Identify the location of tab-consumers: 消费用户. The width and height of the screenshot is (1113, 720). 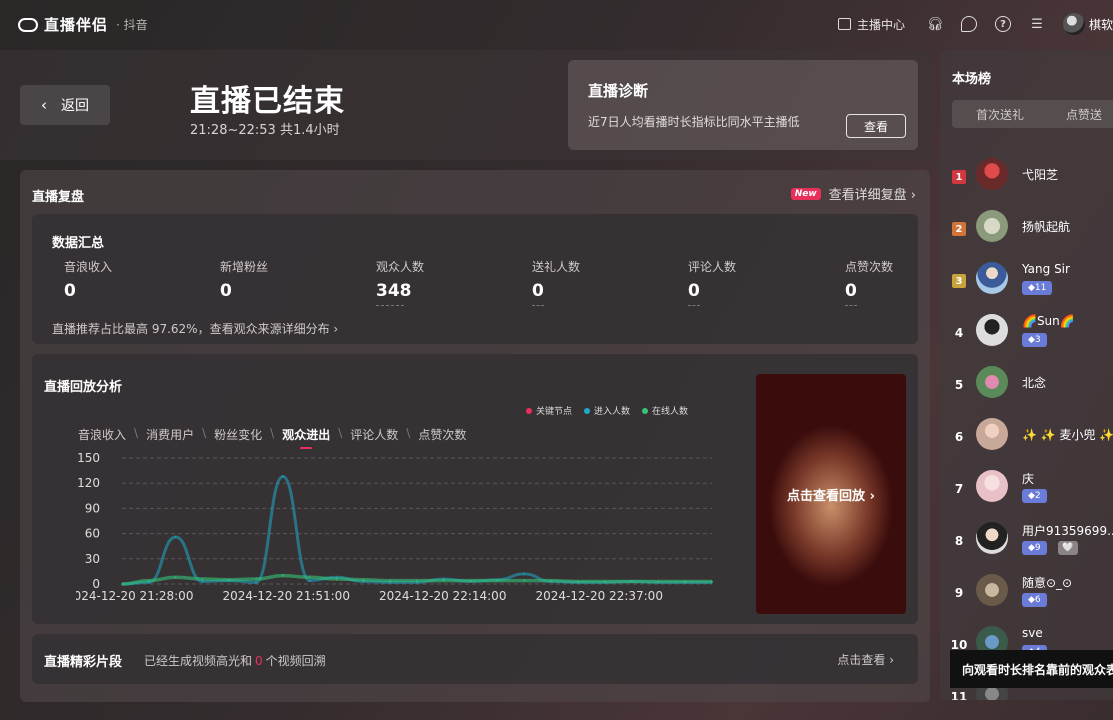
(170, 434).